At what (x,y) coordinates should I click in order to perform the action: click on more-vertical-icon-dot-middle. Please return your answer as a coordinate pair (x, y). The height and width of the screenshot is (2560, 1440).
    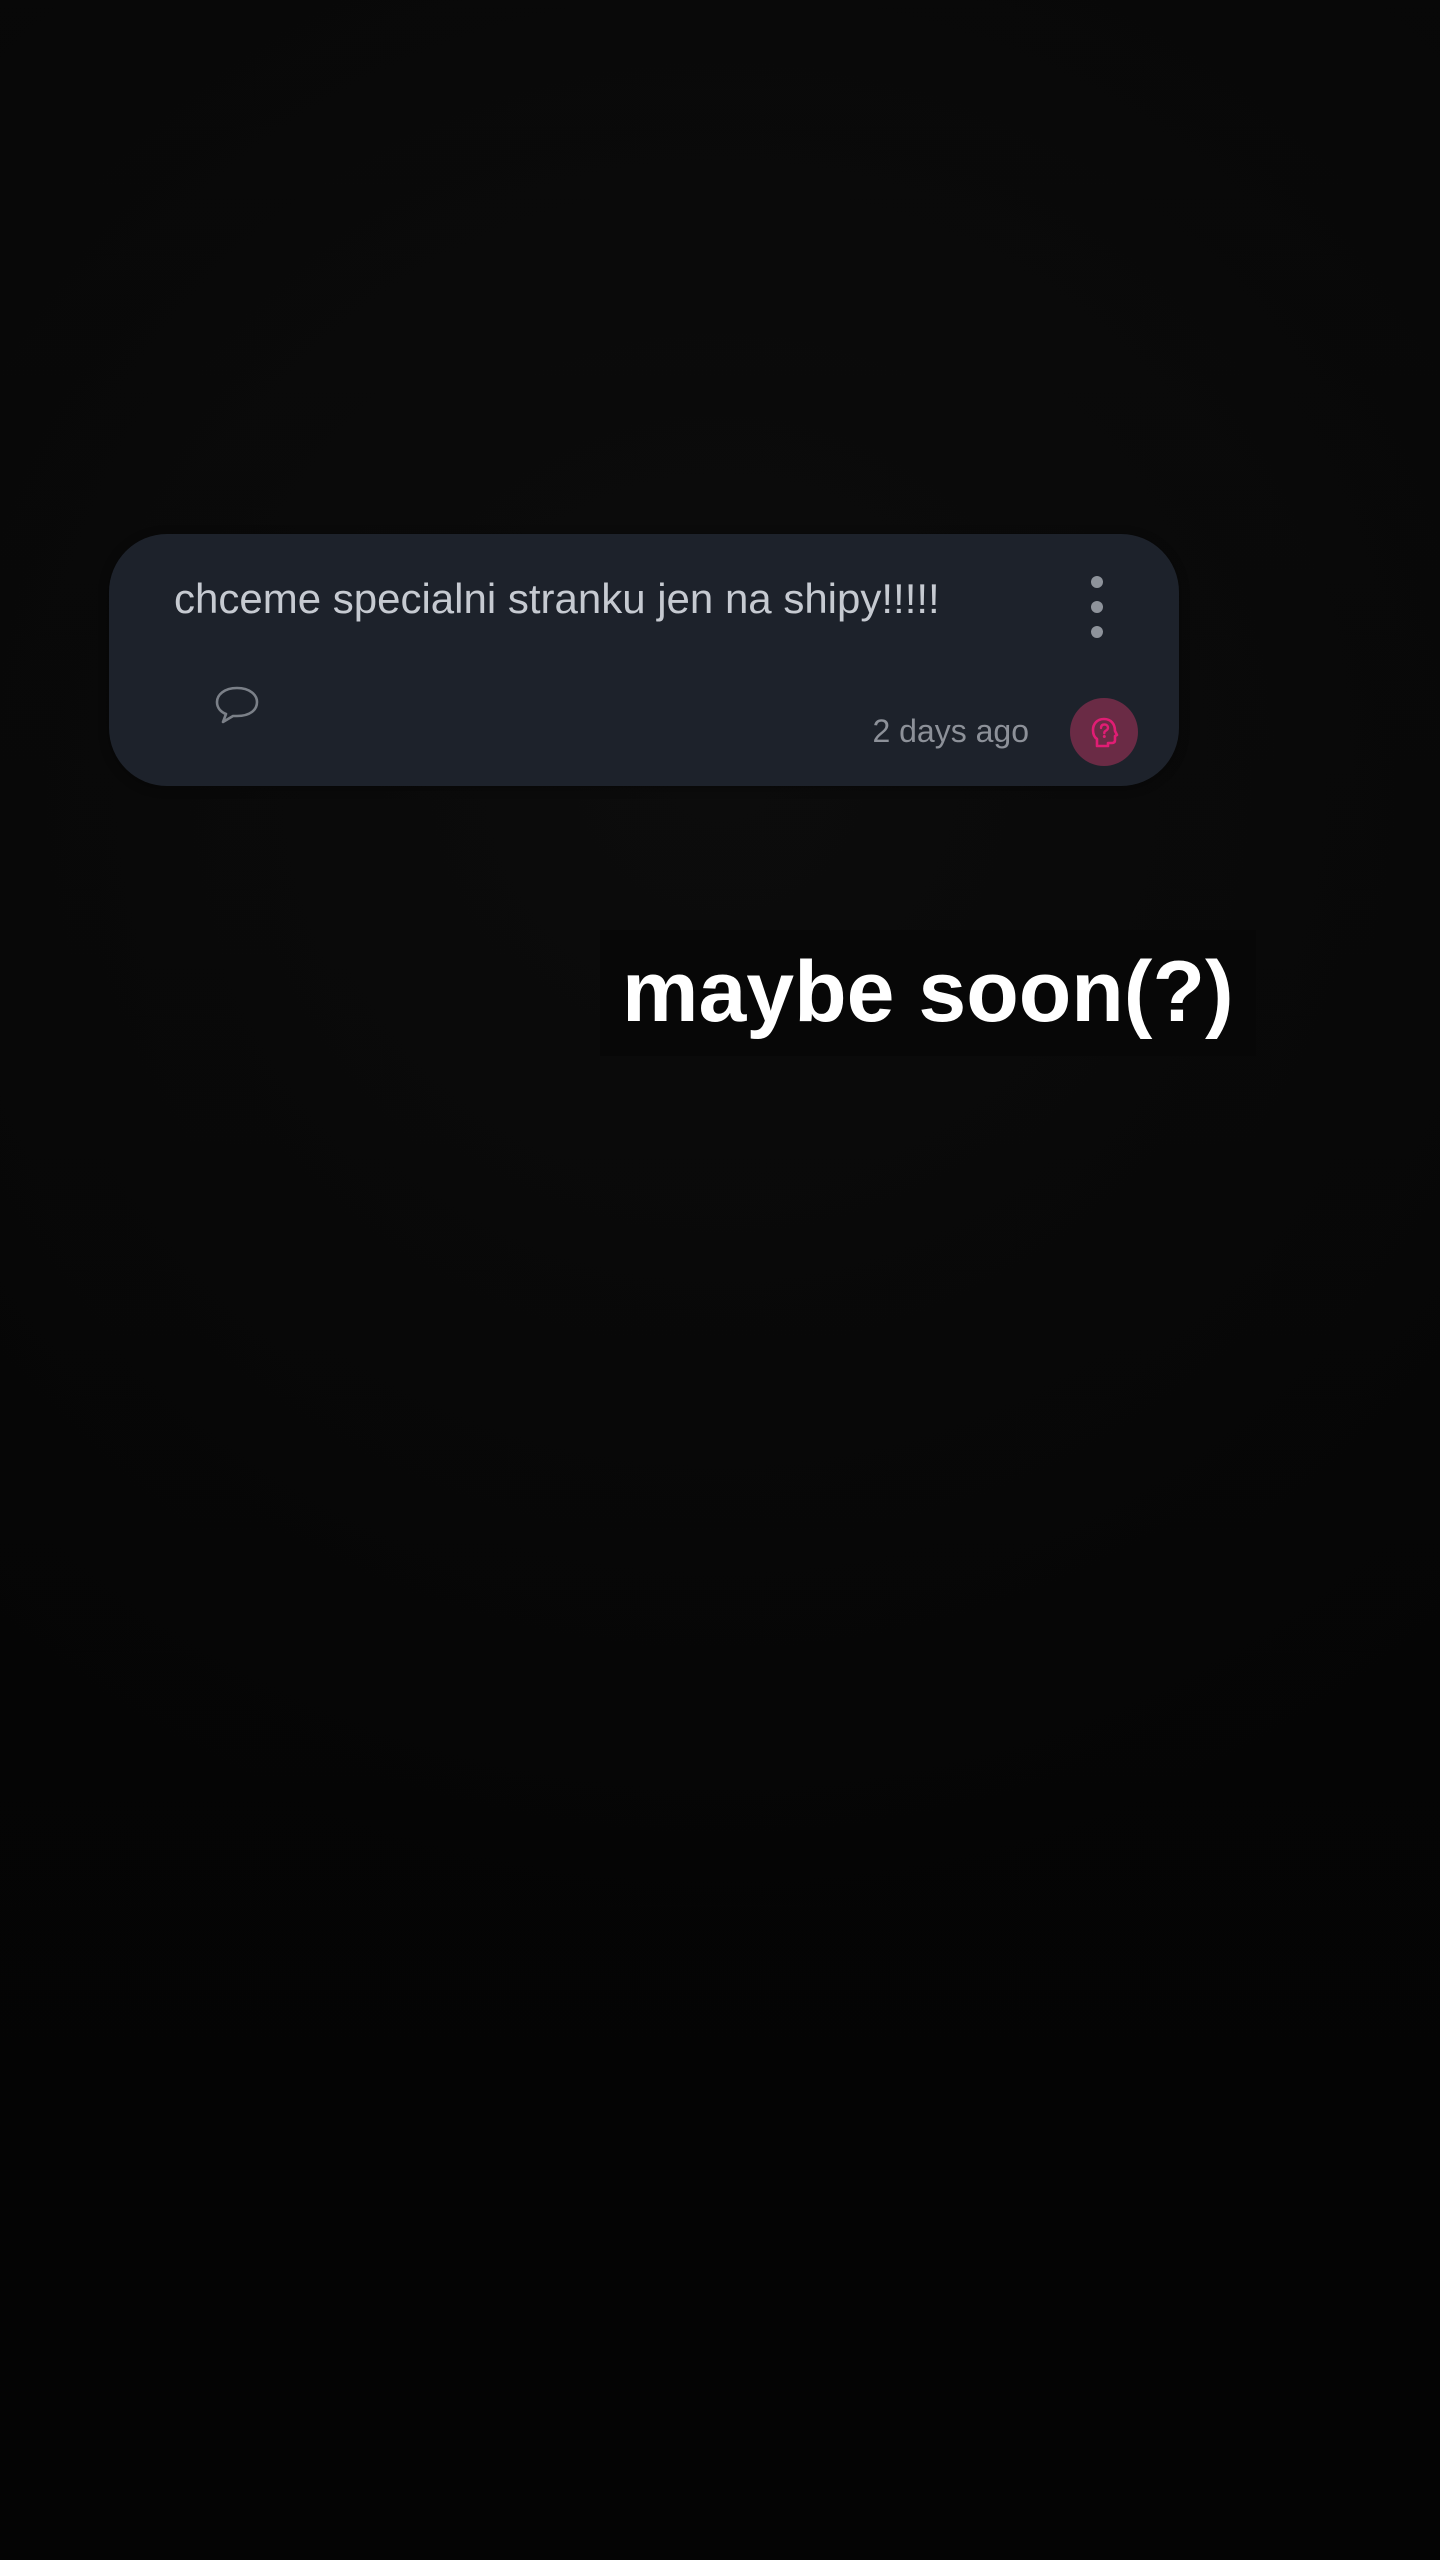
    Looking at the image, I should click on (1097, 607).